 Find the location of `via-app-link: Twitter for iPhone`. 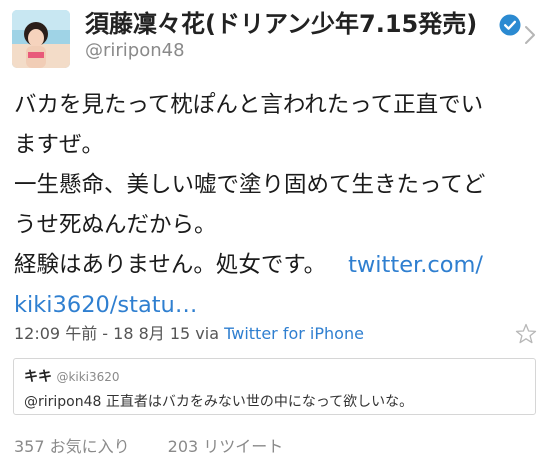

via-app-link: Twitter for iPhone is located at coordinates (294, 333).